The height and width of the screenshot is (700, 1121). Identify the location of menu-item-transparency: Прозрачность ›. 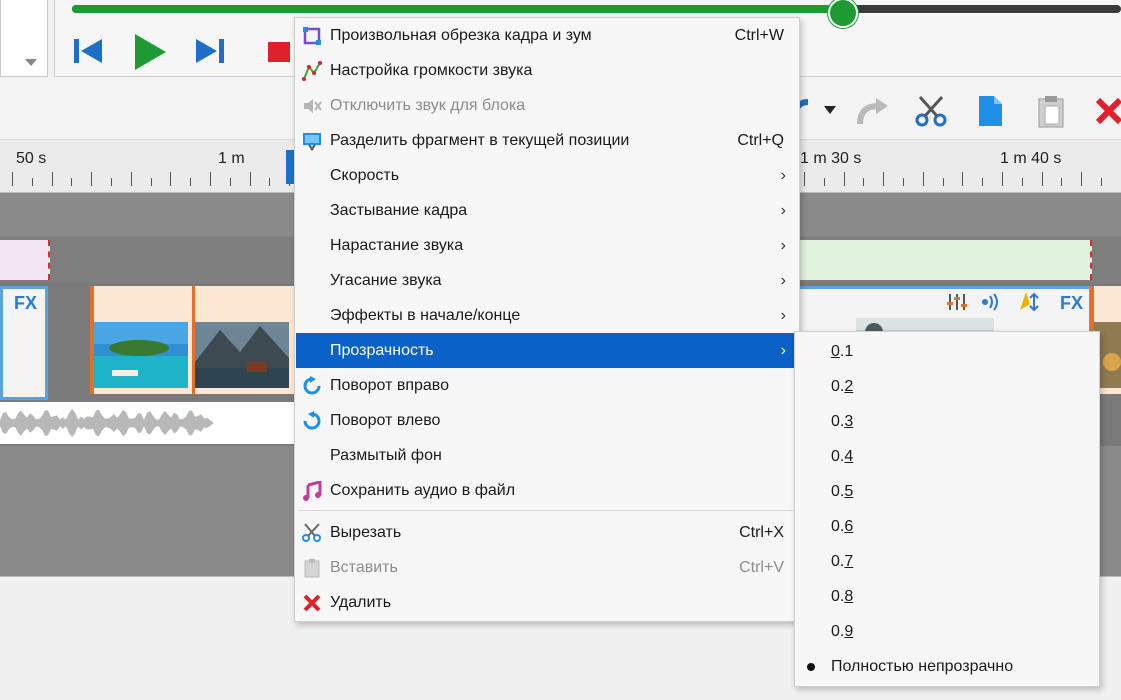
(547, 350).